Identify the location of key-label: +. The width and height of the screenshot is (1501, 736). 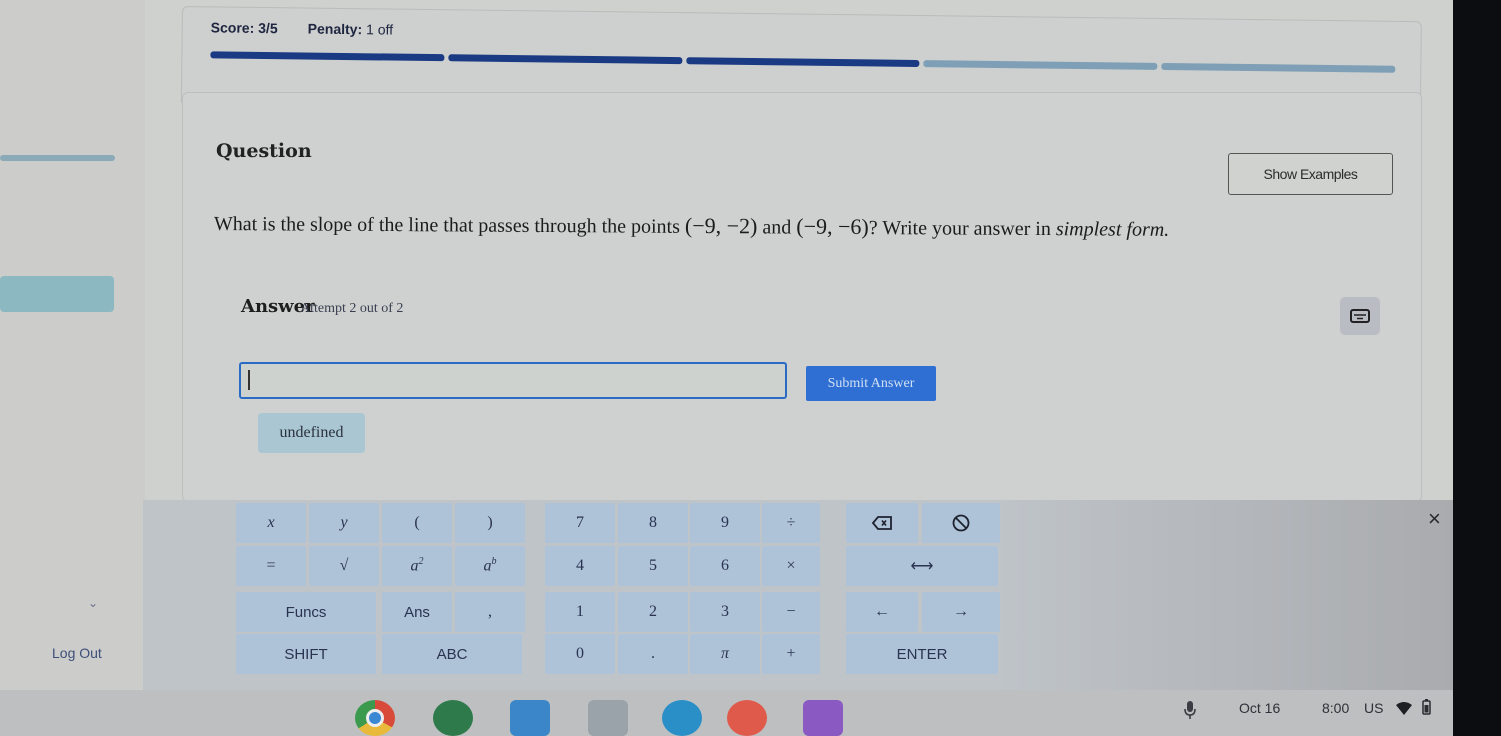
(791, 653).